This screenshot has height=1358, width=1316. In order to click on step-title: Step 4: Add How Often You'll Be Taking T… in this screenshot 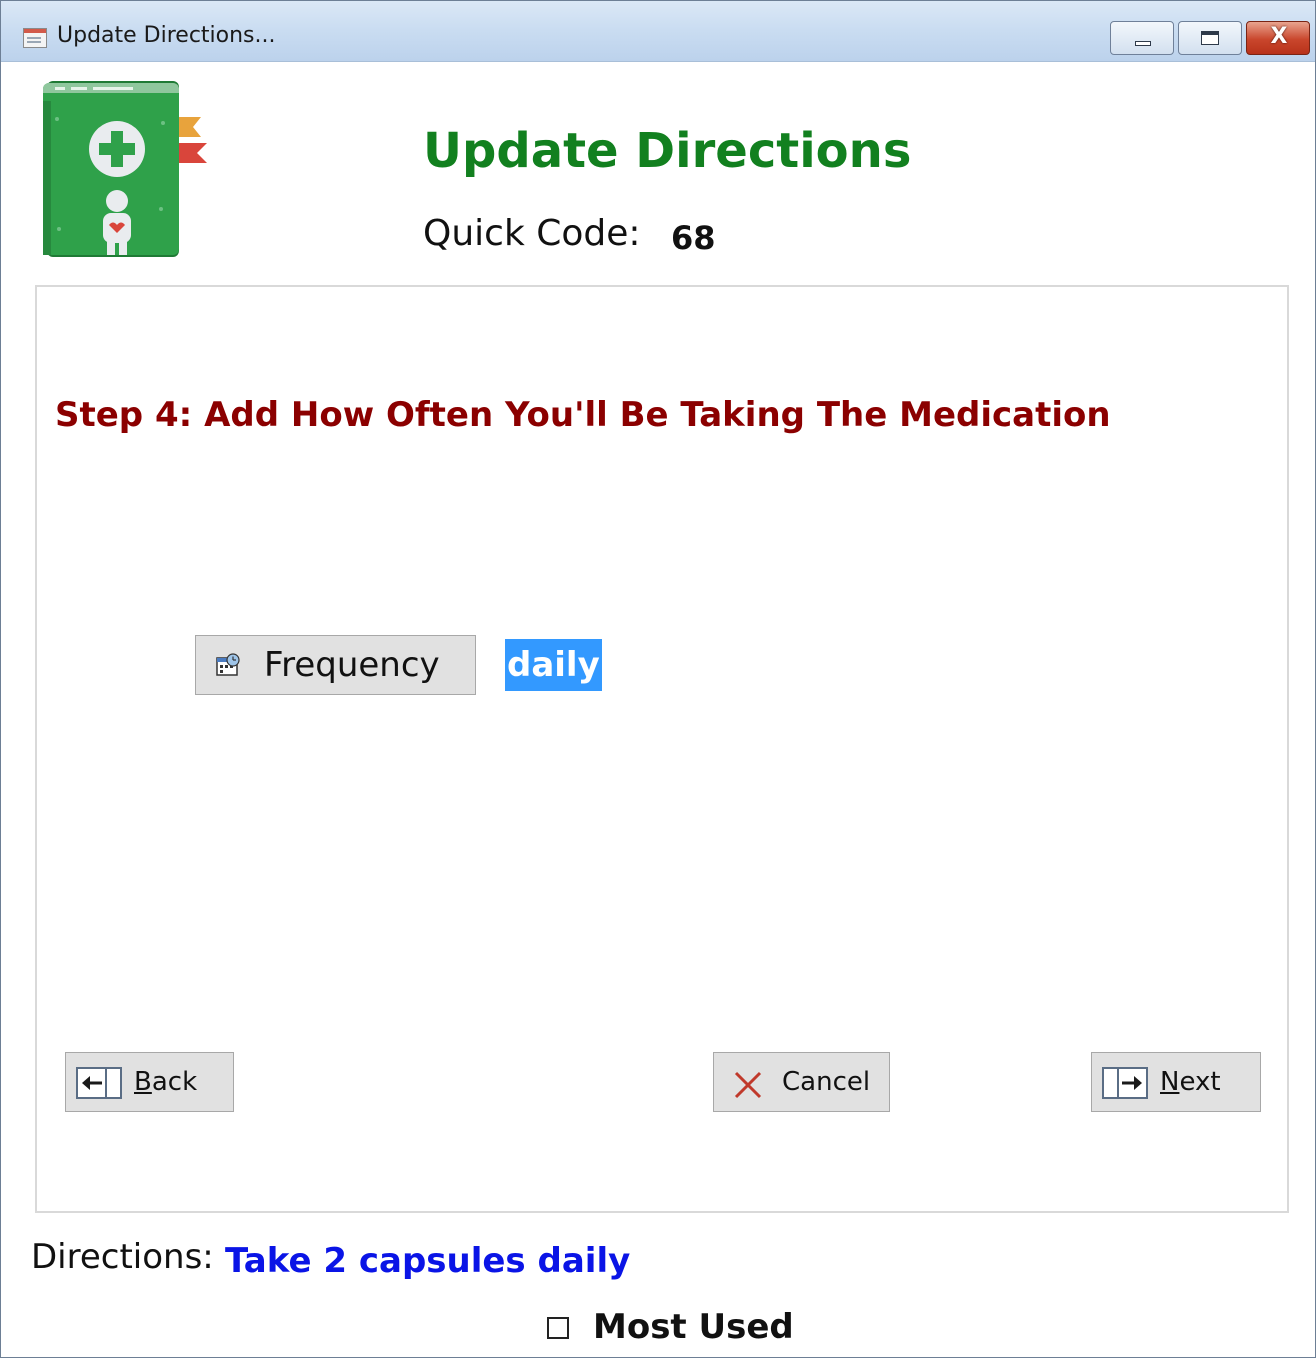, I will do `click(583, 415)`.